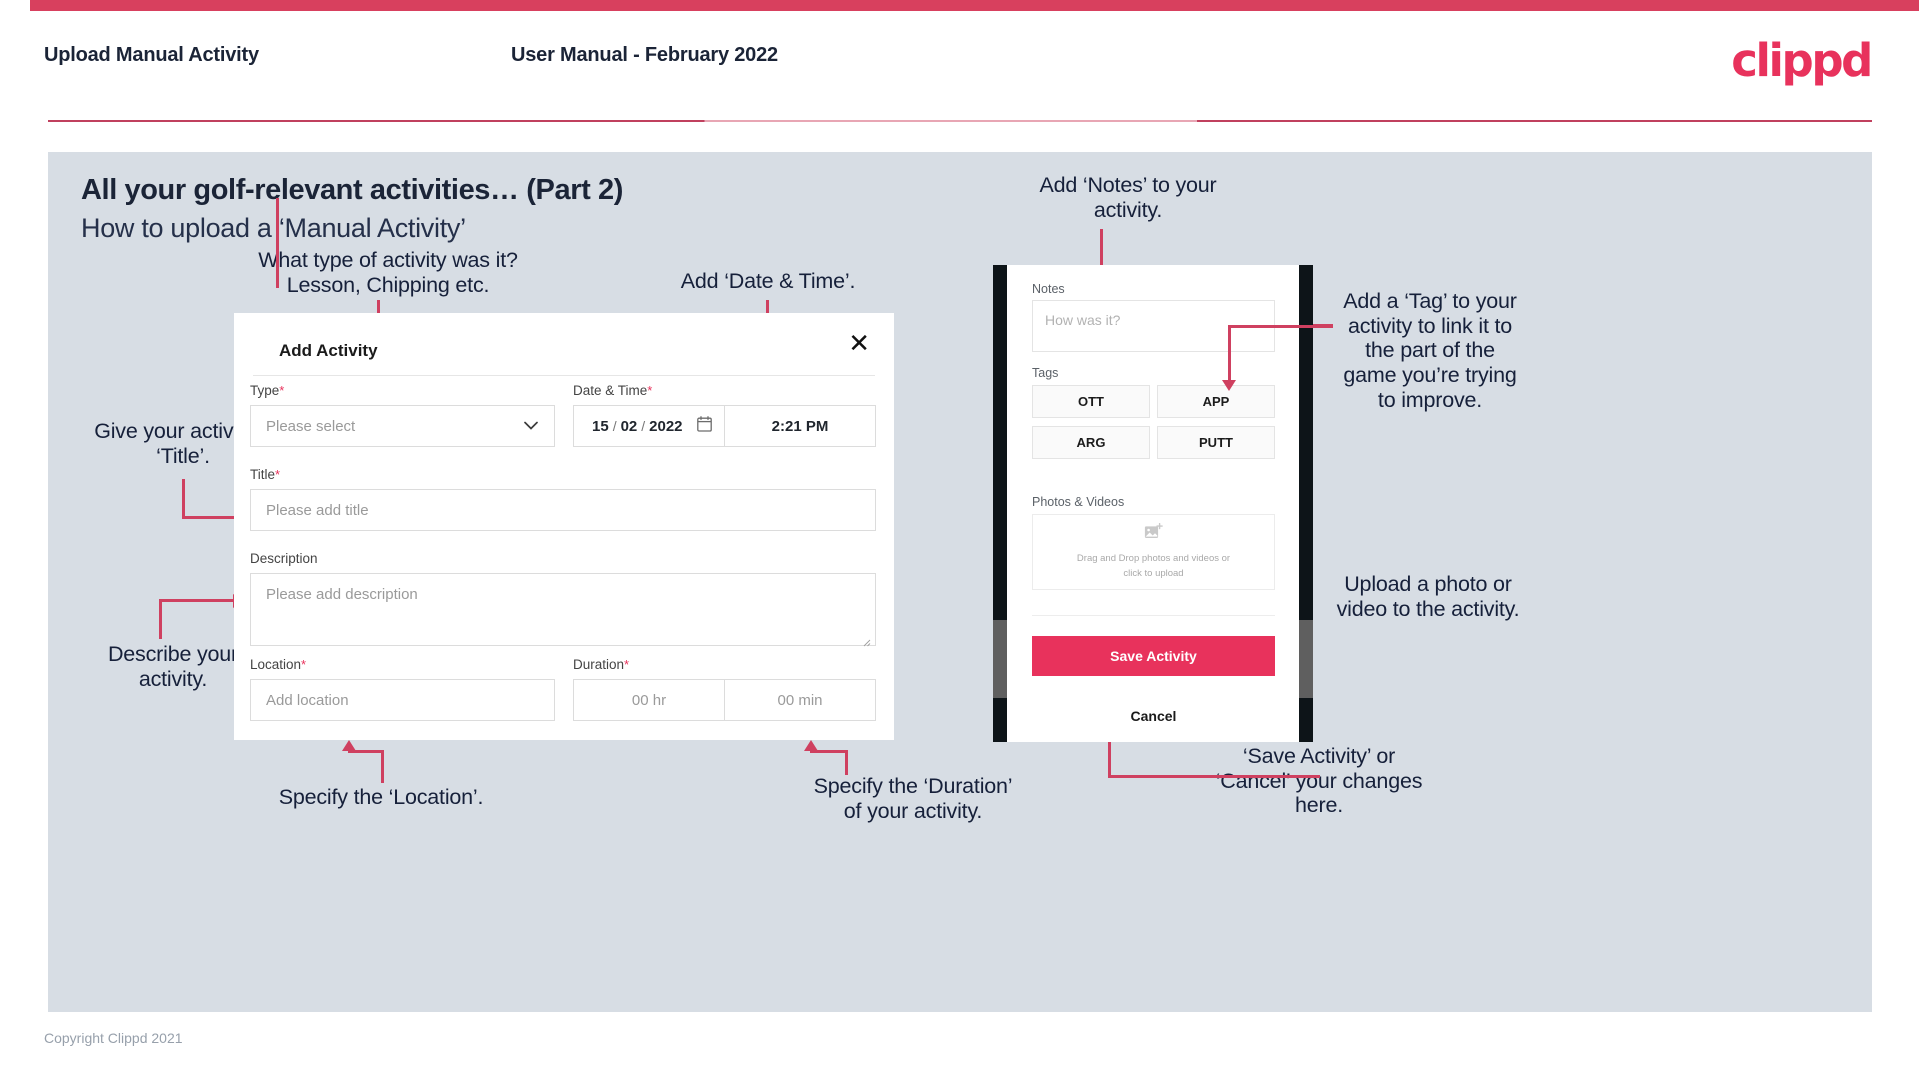 The image size is (1919, 1079). What do you see at coordinates (381, 797) in the screenshot?
I see `annotation-location: Specify the ‘Location’.` at bounding box center [381, 797].